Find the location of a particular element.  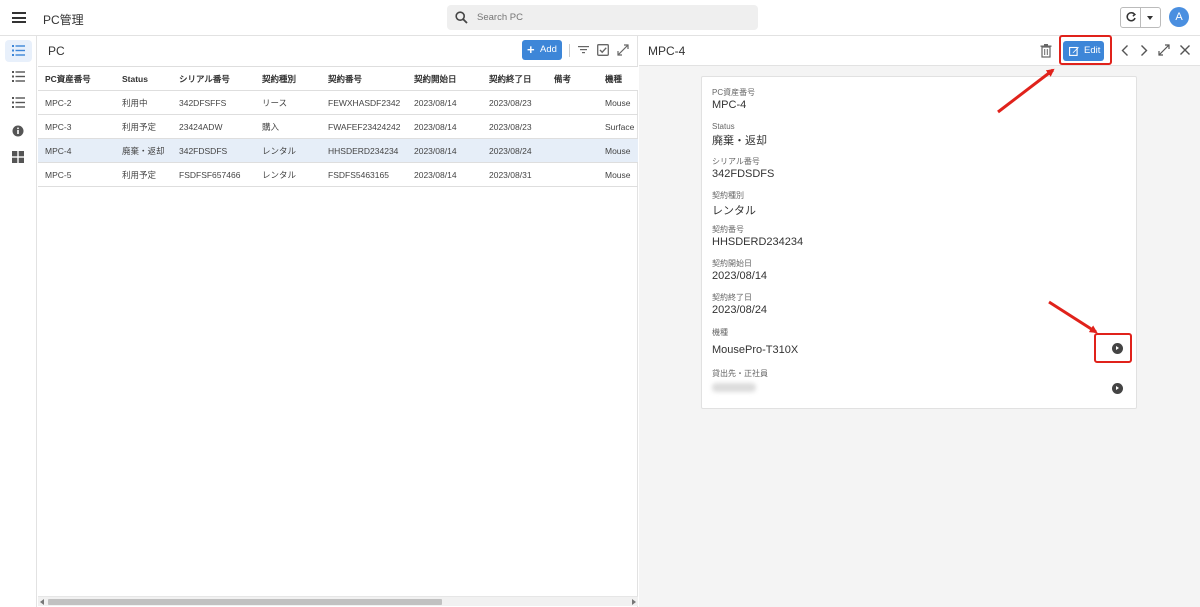

rail-item-info is located at coordinates (18, 131).